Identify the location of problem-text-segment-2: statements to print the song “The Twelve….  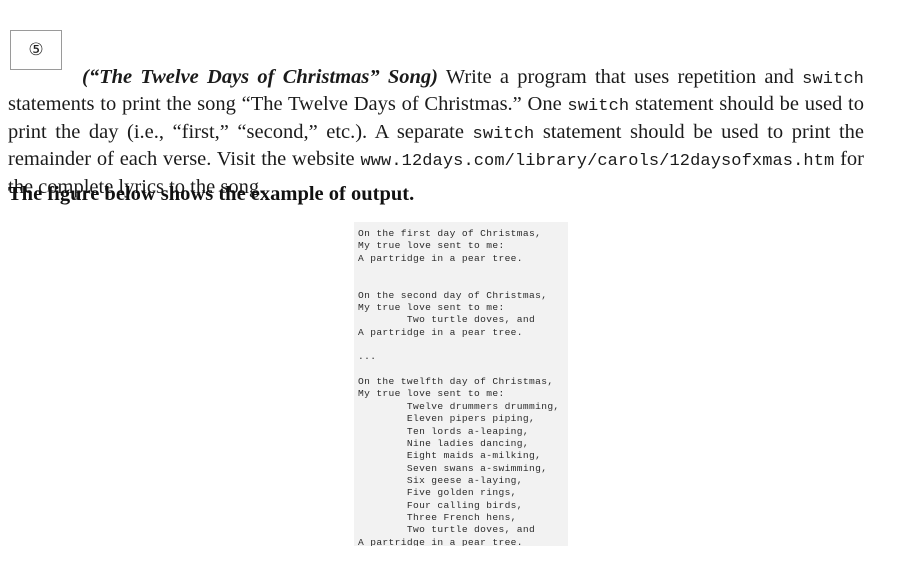
(288, 104).